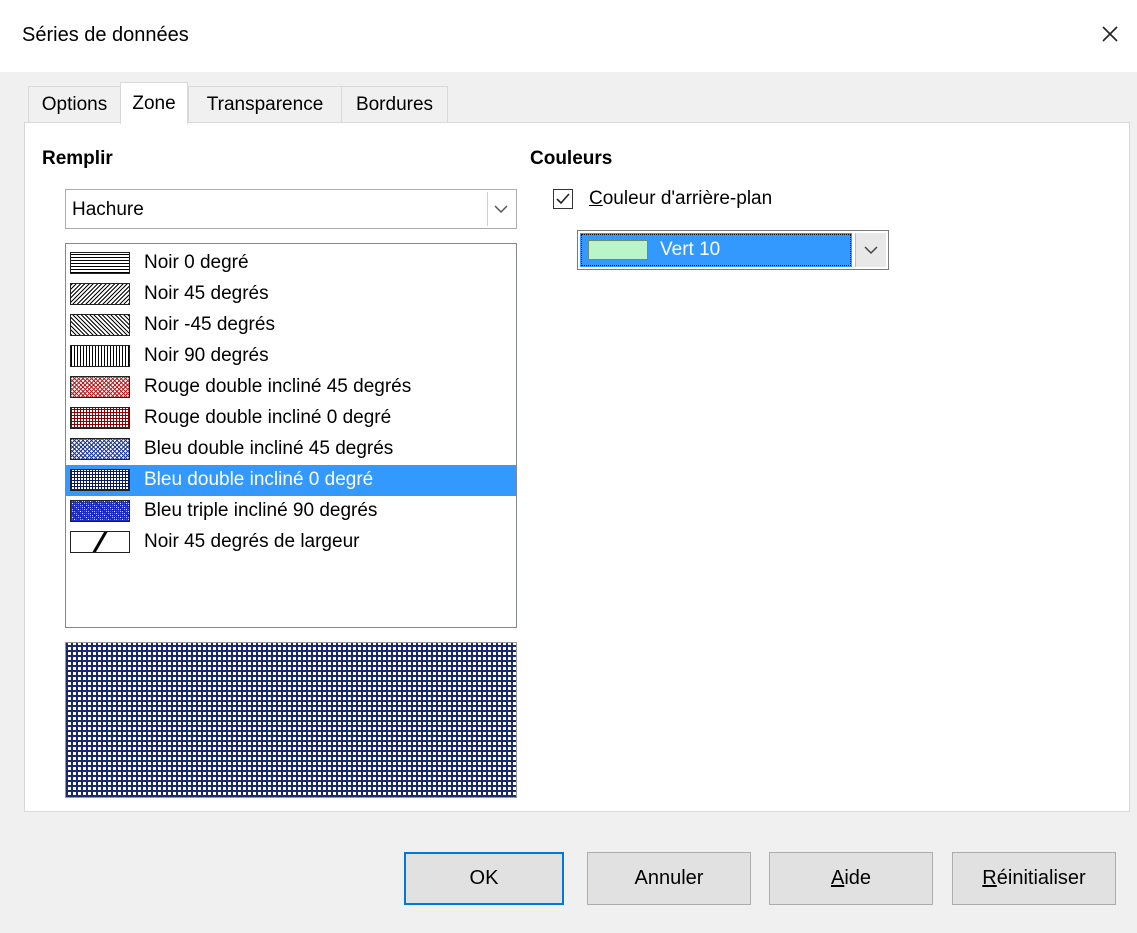  Describe the element at coordinates (291, 356) in the screenshot. I see `hatch-list-item: Noir 90 degrés` at that location.